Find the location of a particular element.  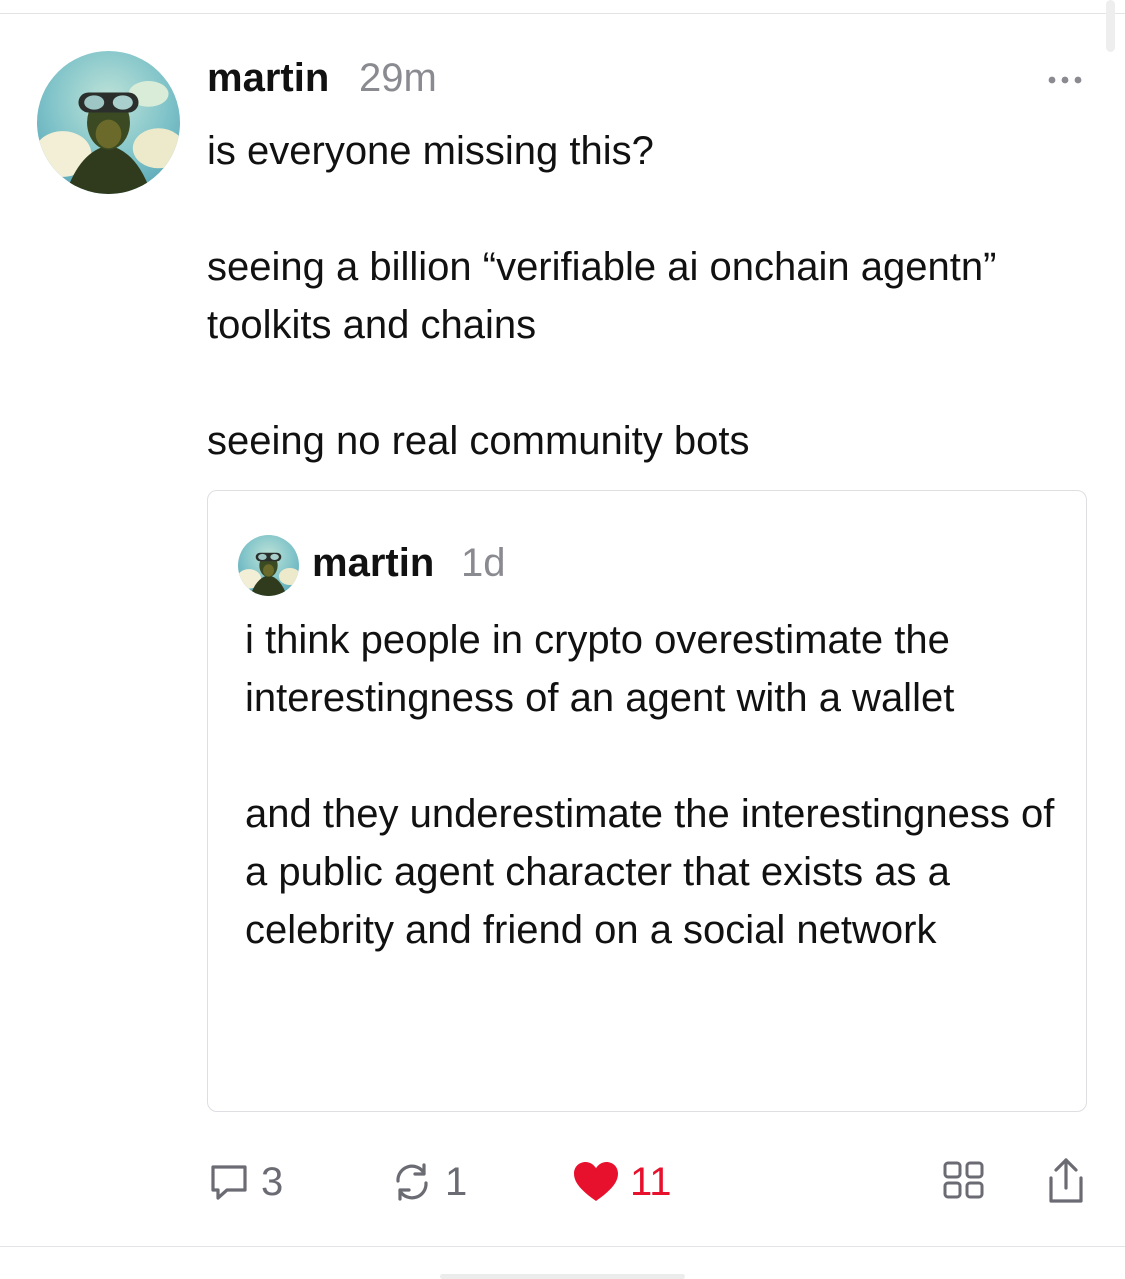

speech-bubble-icon is located at coordinates (229, 1182).